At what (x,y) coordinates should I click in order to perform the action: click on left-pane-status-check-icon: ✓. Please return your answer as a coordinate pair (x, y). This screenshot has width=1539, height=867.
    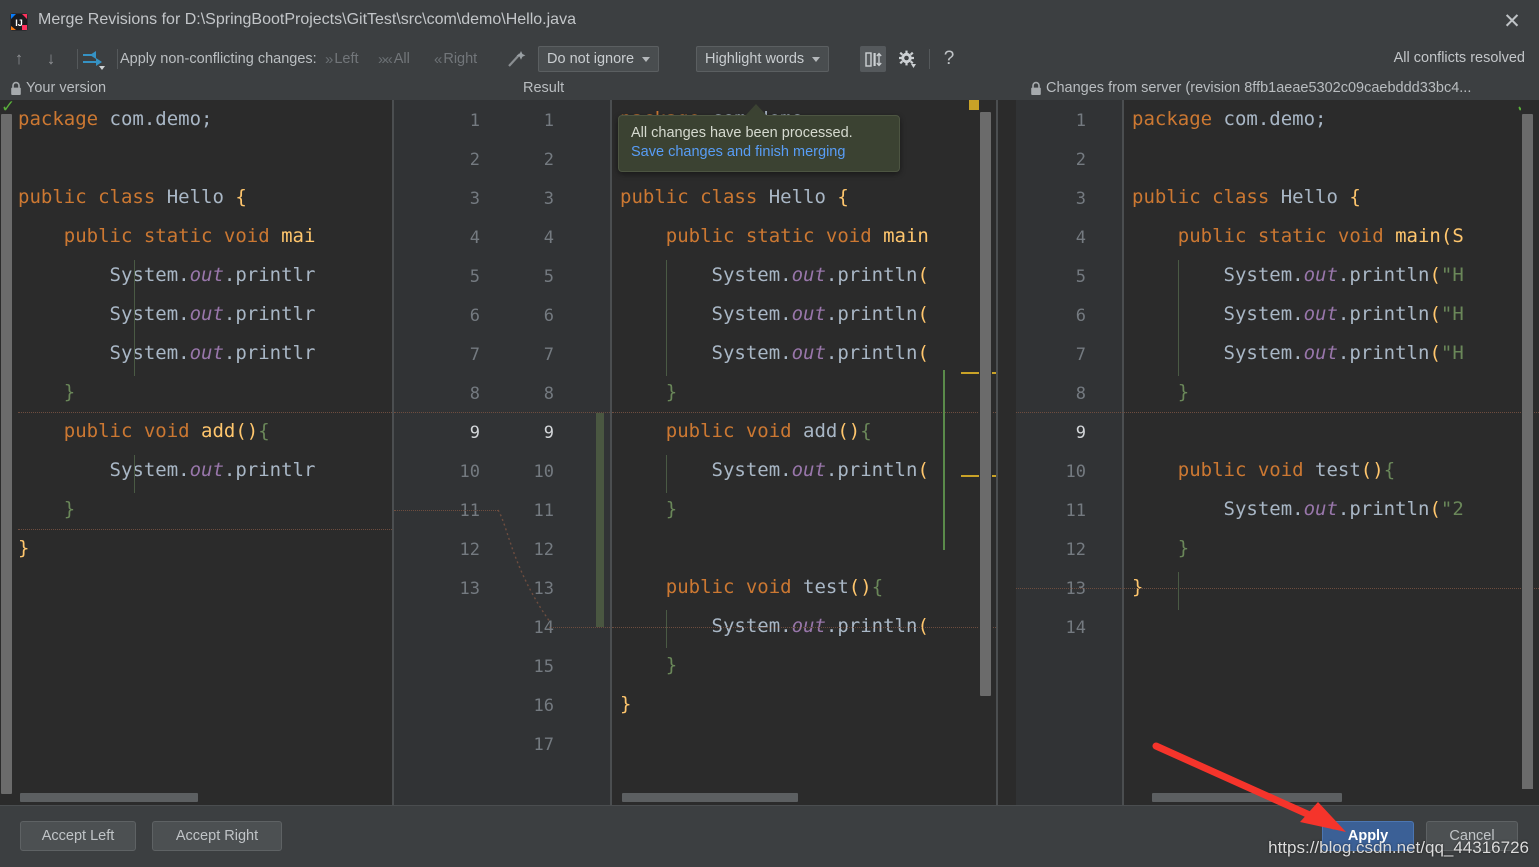
    Looking at the image, I should click on (8, 108).